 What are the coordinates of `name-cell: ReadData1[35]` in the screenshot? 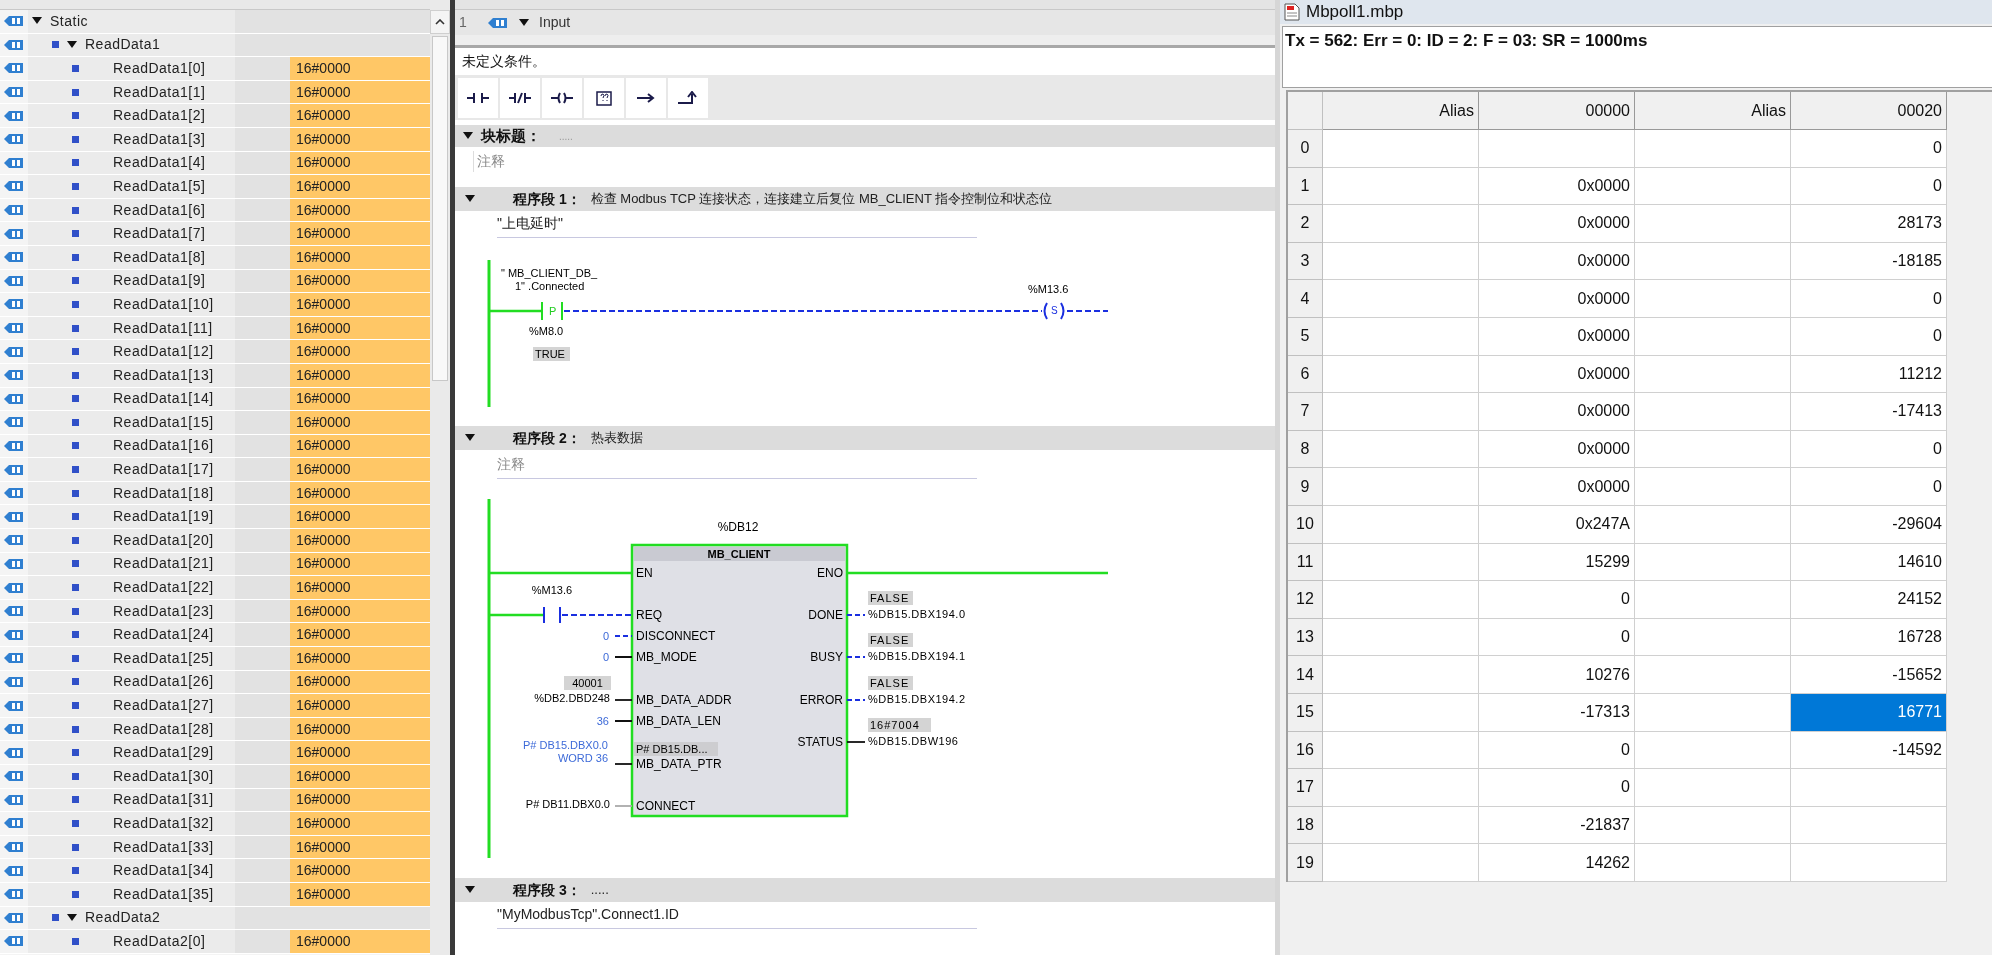 It's located at (131, 894).